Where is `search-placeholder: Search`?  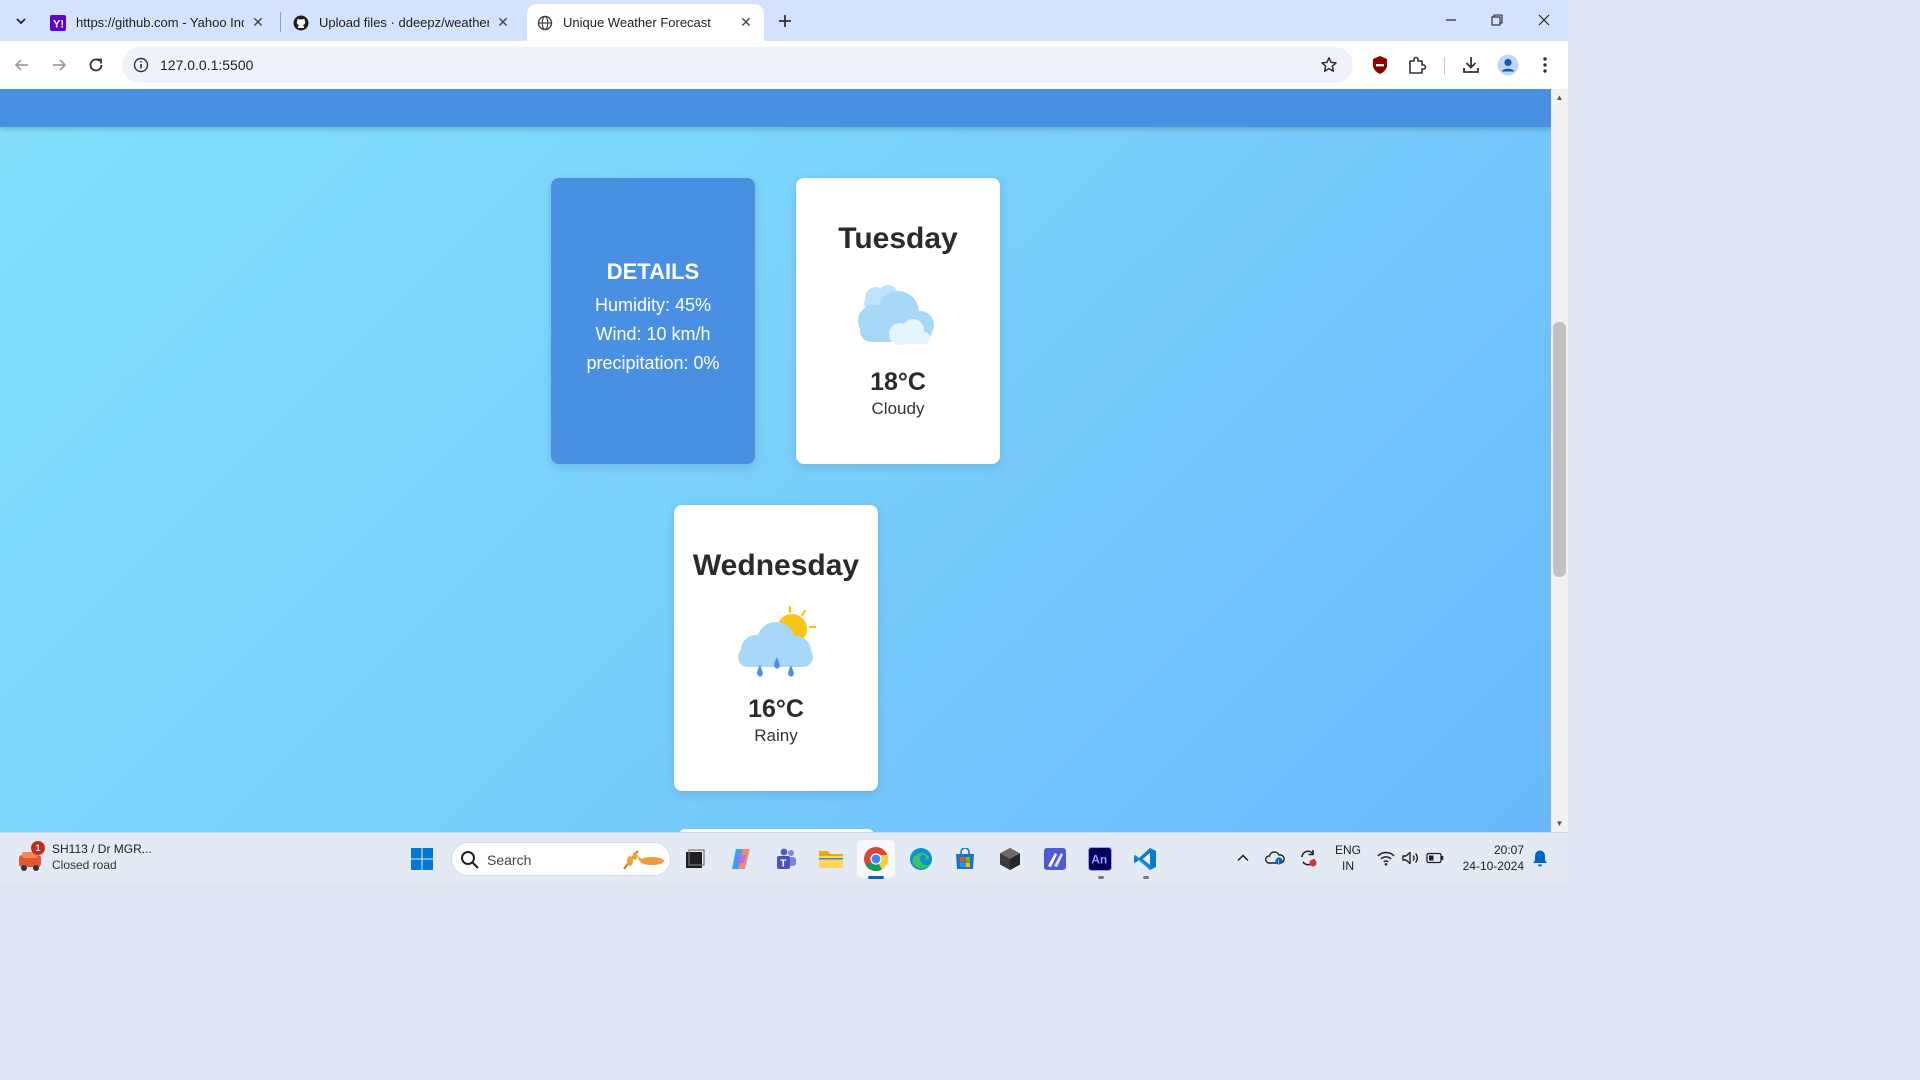 search-placeholder: Search is located at coordinates (509, 860).